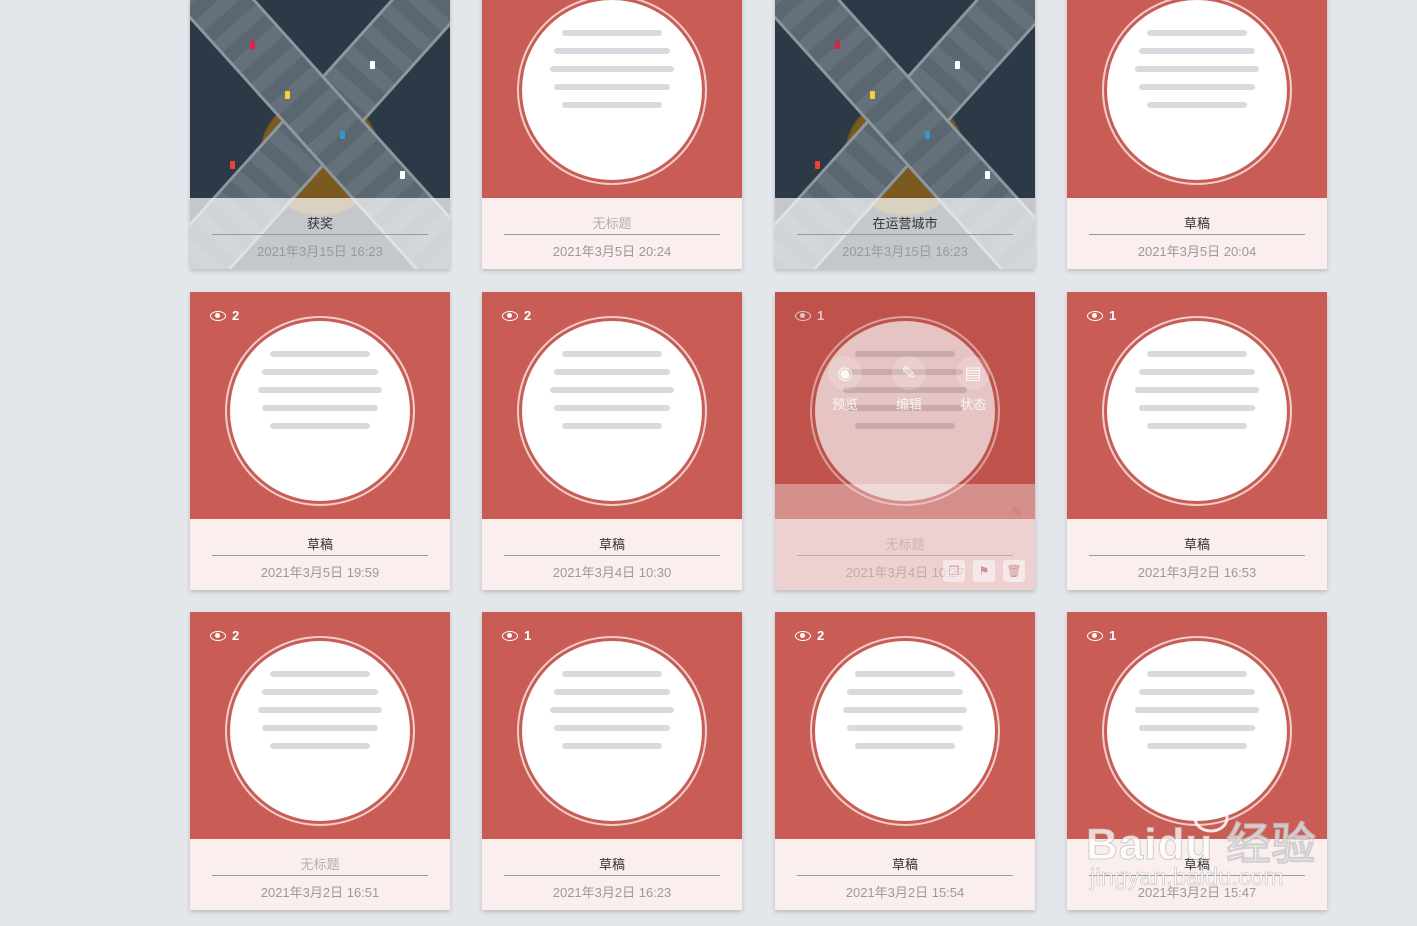 The height and width of the screenshot is (926, 1417). I want to click on card-4: 草稿 2021年3月5日 20:04, so click(1197, 134).